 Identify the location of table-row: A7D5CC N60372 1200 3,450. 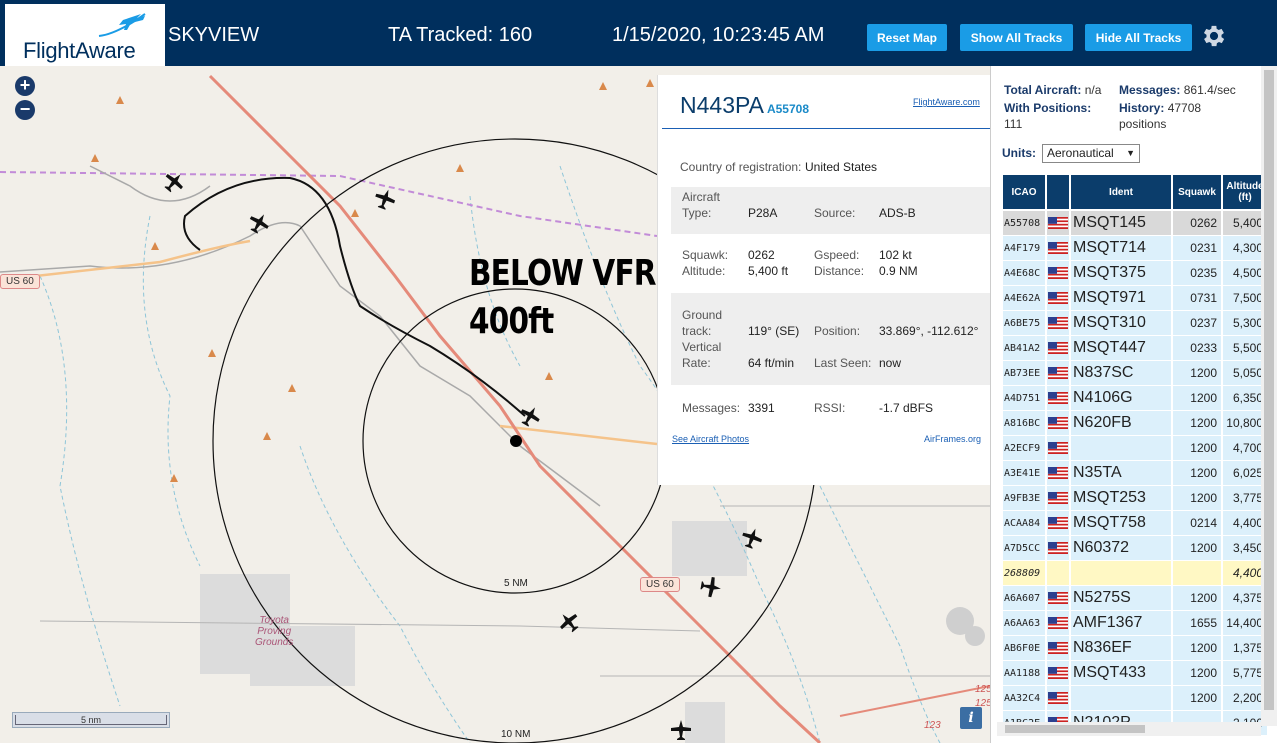
(1135, 548).